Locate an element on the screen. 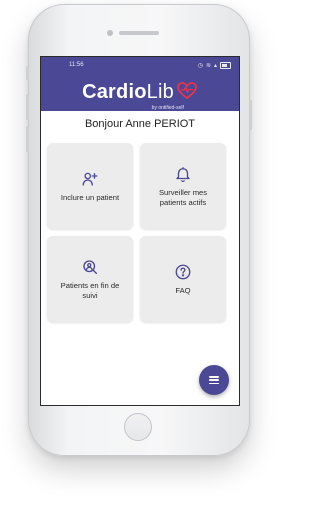  mute-switch is located at coordinates (27, 73).